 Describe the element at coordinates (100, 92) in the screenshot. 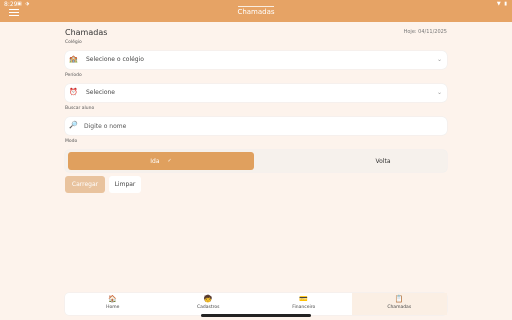

I see `periodo-select-value: Selecione` at that location.